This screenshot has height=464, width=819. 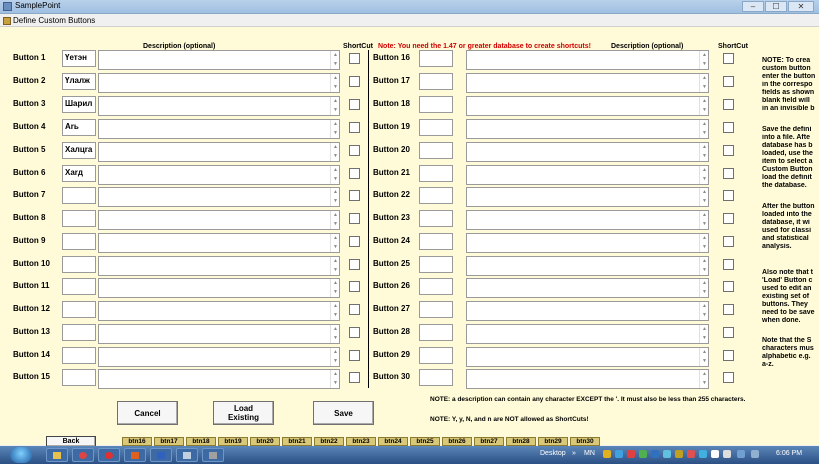 What do you see at coordinates (741, 454) in the screenshot?
I see `tray-wifi-icon` at bounding box center [741, 454].